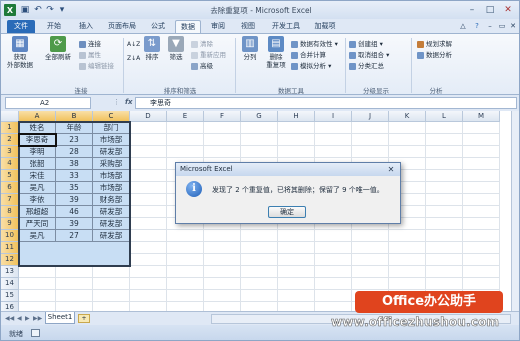 The width and height of the screenshot is (520, 341). I want to click on column-header: H, so click(296, 116).